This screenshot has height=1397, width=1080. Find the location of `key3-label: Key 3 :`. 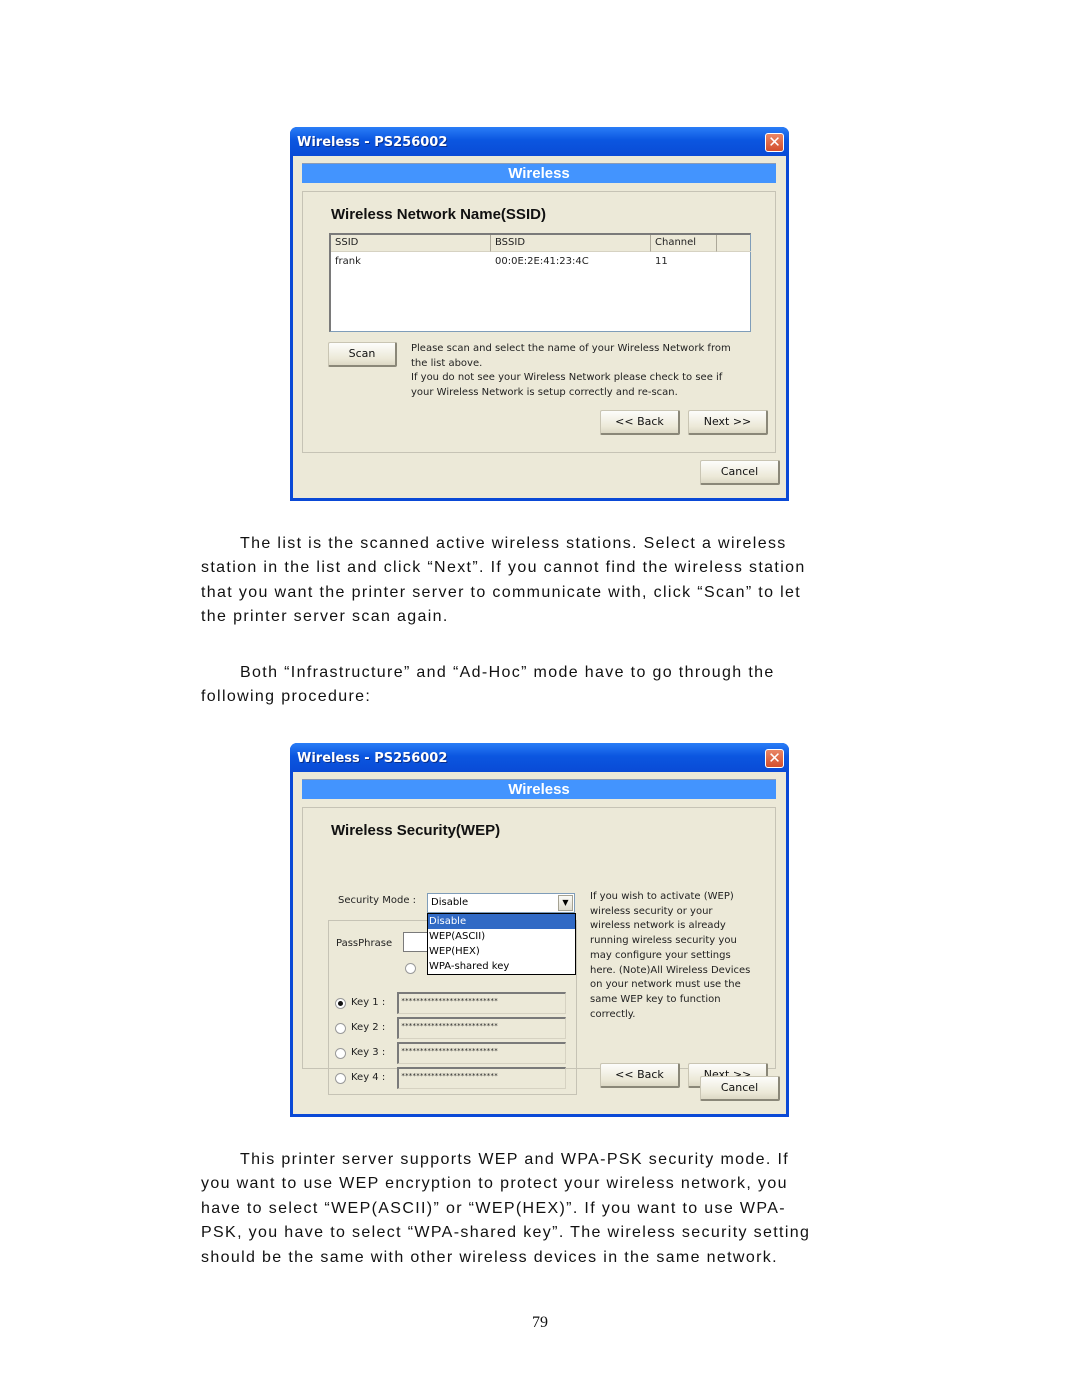

key3-label: Key 3 : is located at coordinates (368, 1052).